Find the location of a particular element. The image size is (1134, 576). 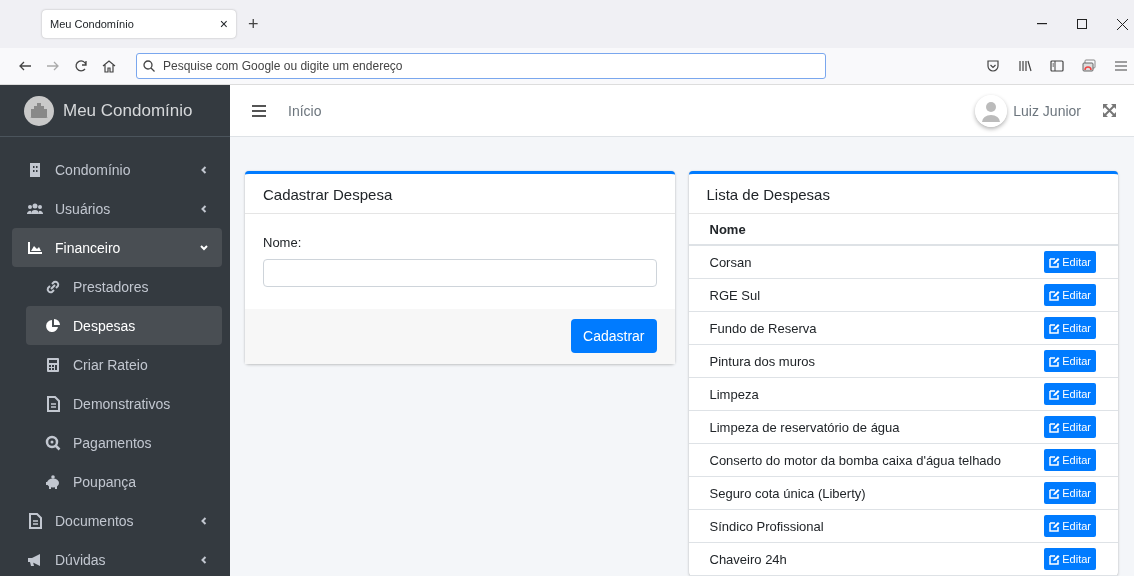

input-field is located at coordinates (460, 273).